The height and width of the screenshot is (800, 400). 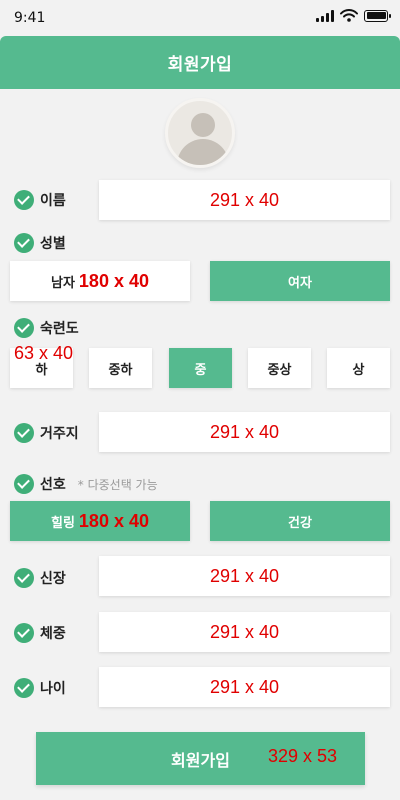 What do you see at coordinates (200, 18) in the screenshot?
I see `status-bar: 9:41` at bounding box center [200, 18].